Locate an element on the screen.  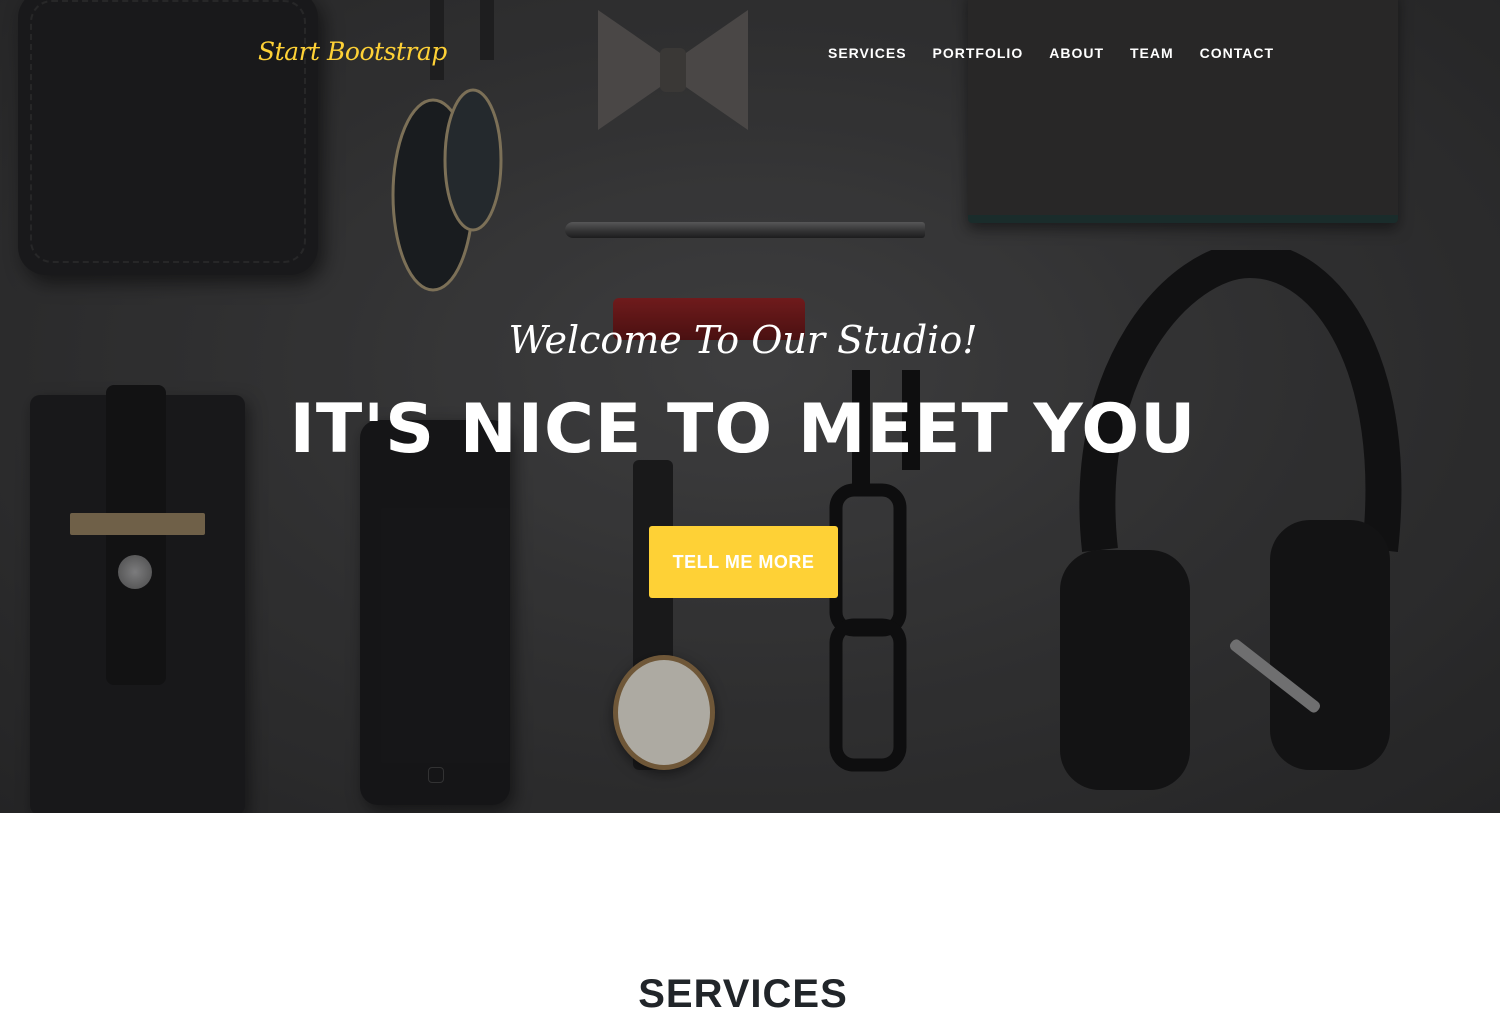
nav-item-portfolio: PORTFOLIO is located at coordinates (978, 53).